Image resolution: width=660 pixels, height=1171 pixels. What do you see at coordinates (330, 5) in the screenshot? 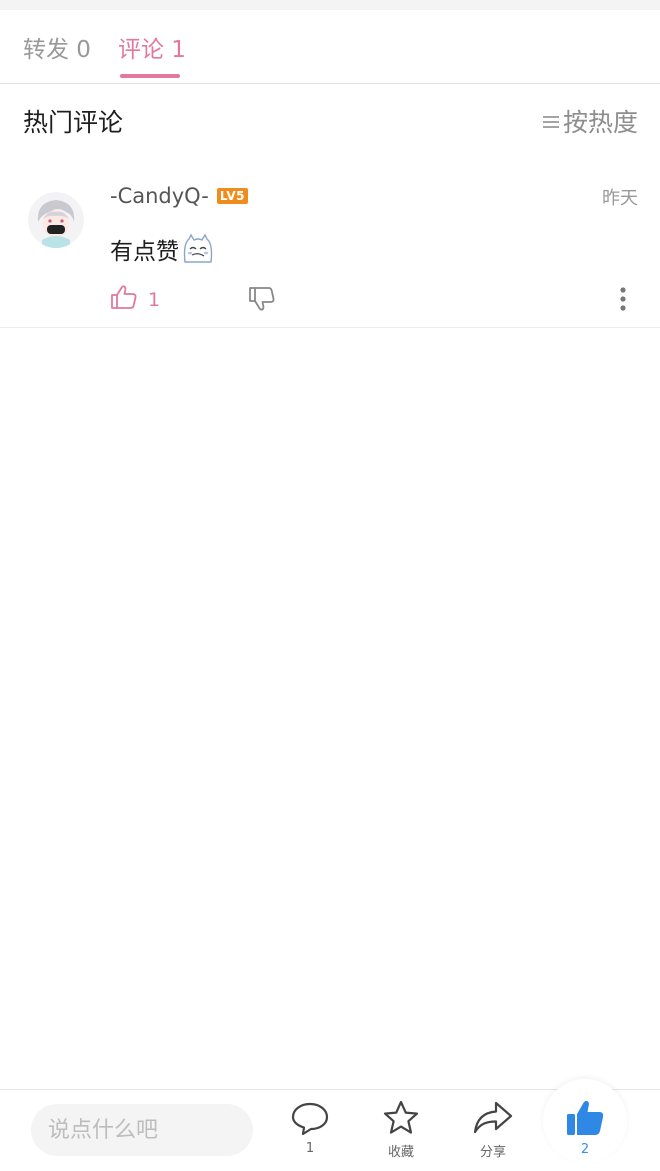
I see `status-strip` at bounding box center [330, 5].